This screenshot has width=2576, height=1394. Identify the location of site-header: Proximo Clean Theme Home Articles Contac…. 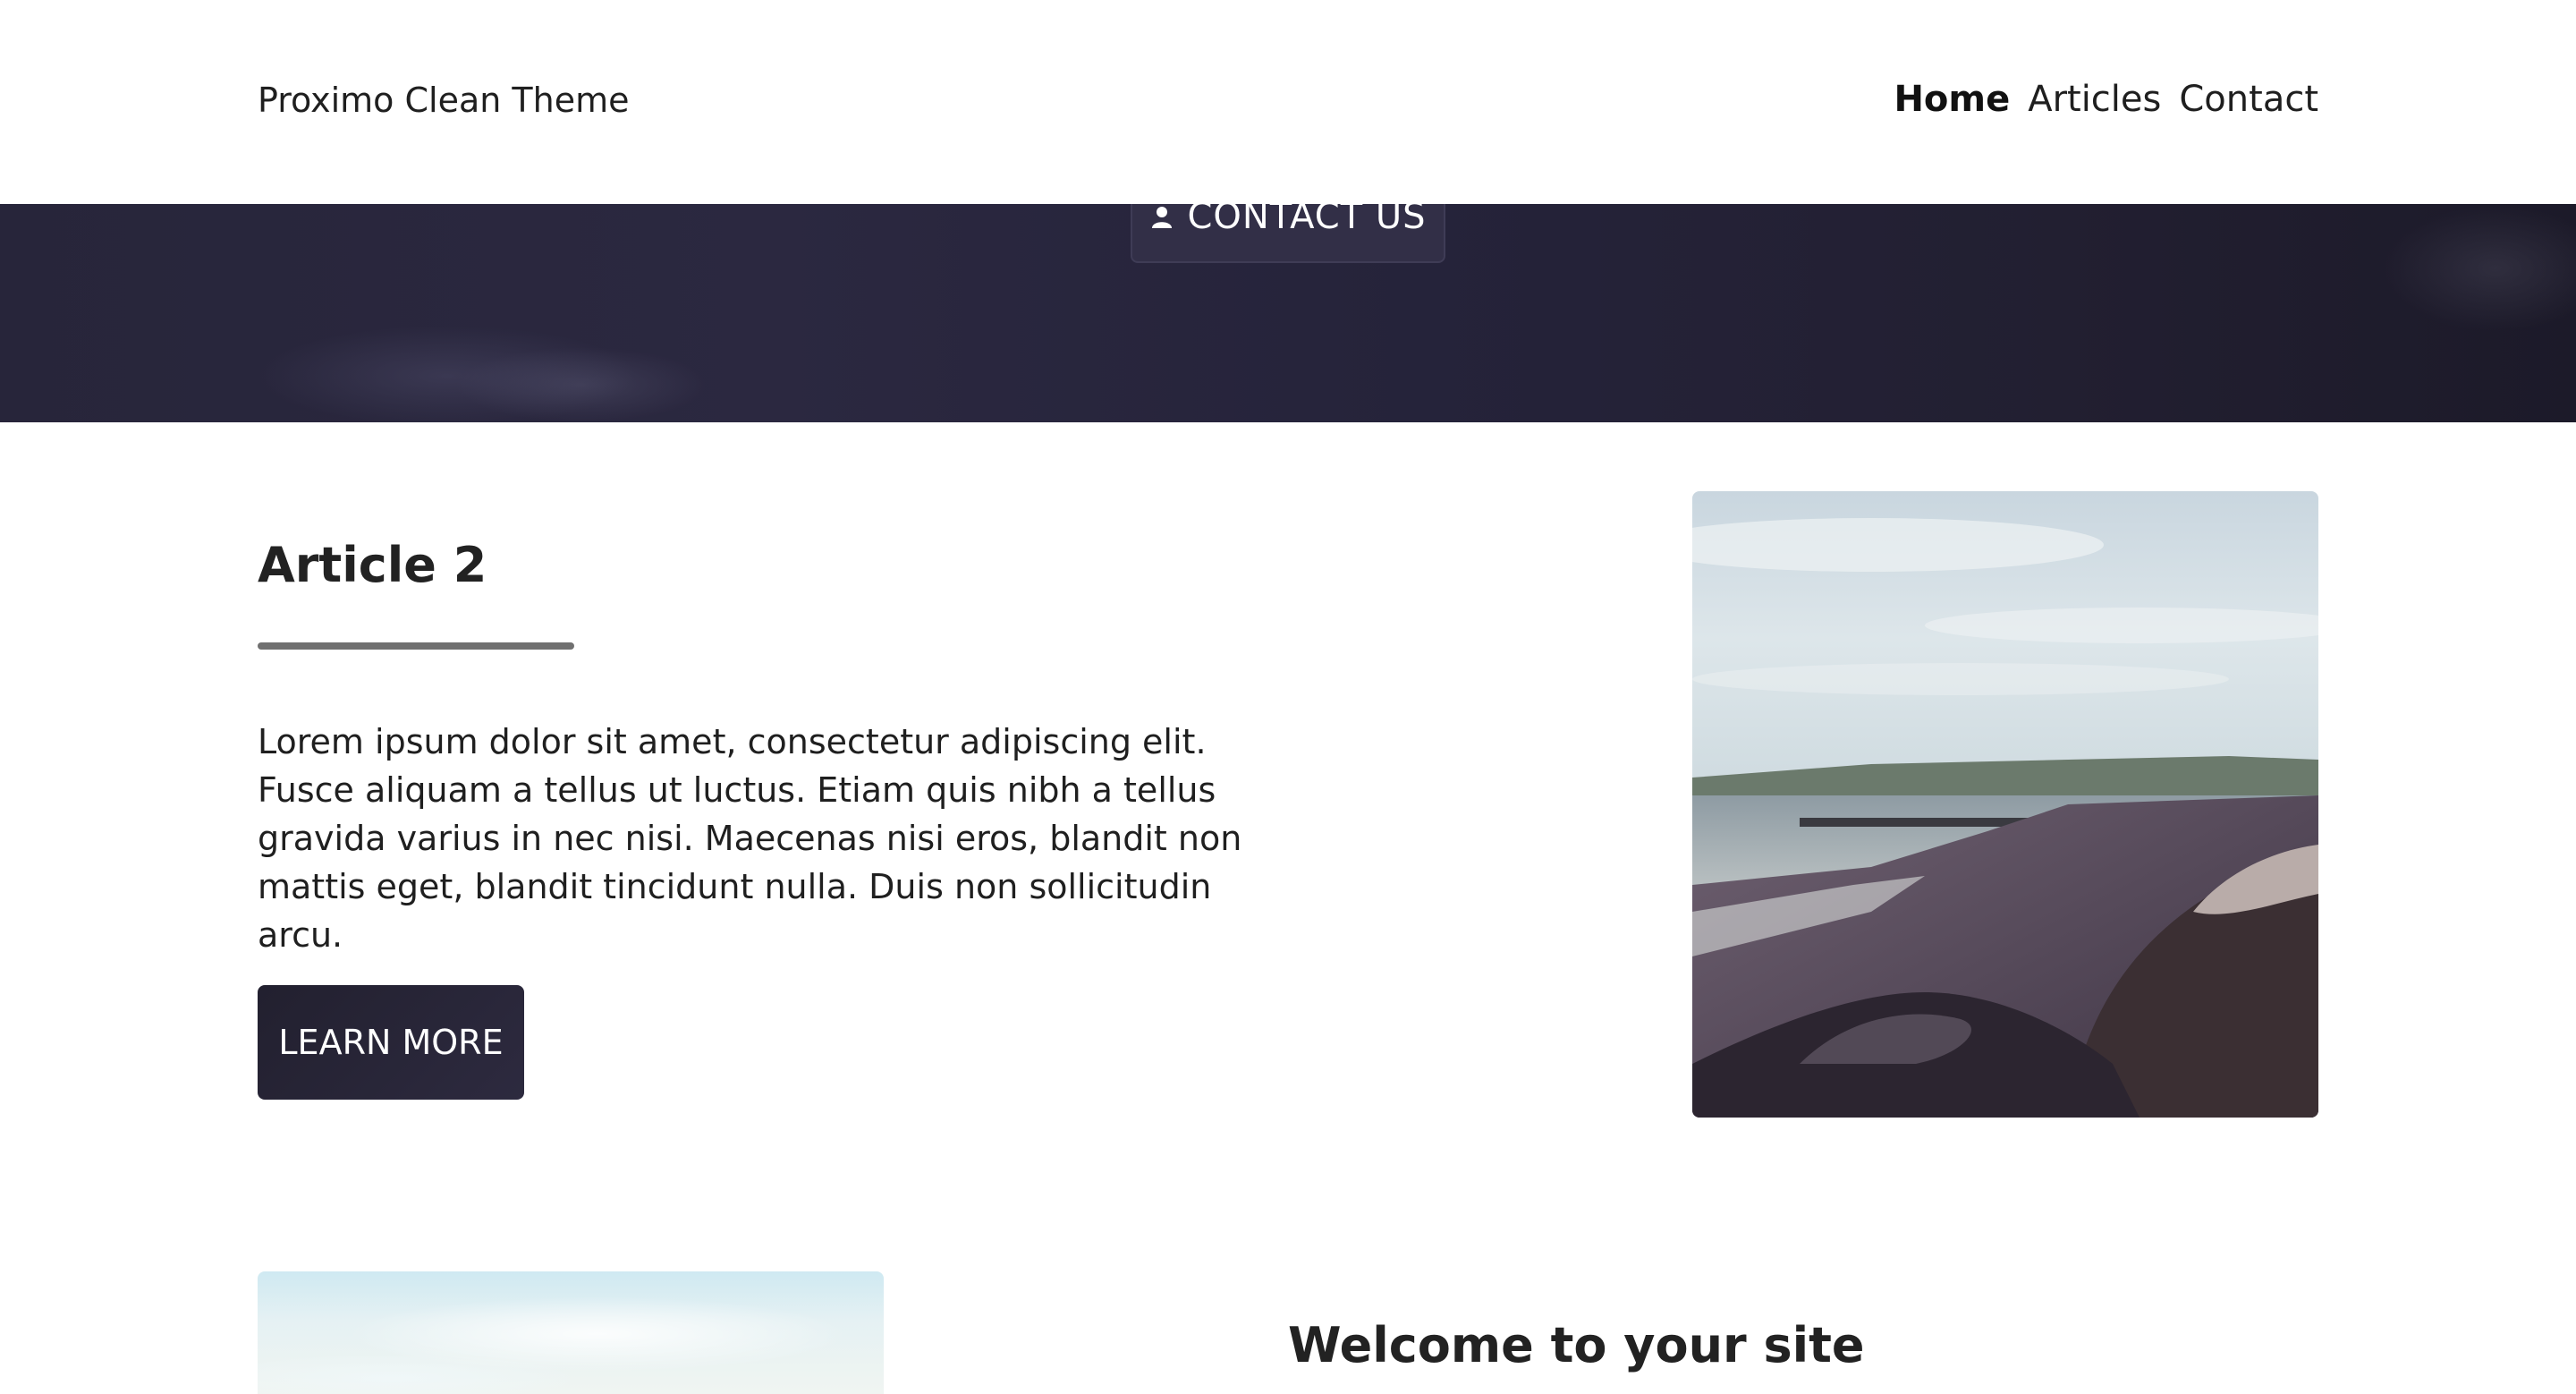
(1288, 102).